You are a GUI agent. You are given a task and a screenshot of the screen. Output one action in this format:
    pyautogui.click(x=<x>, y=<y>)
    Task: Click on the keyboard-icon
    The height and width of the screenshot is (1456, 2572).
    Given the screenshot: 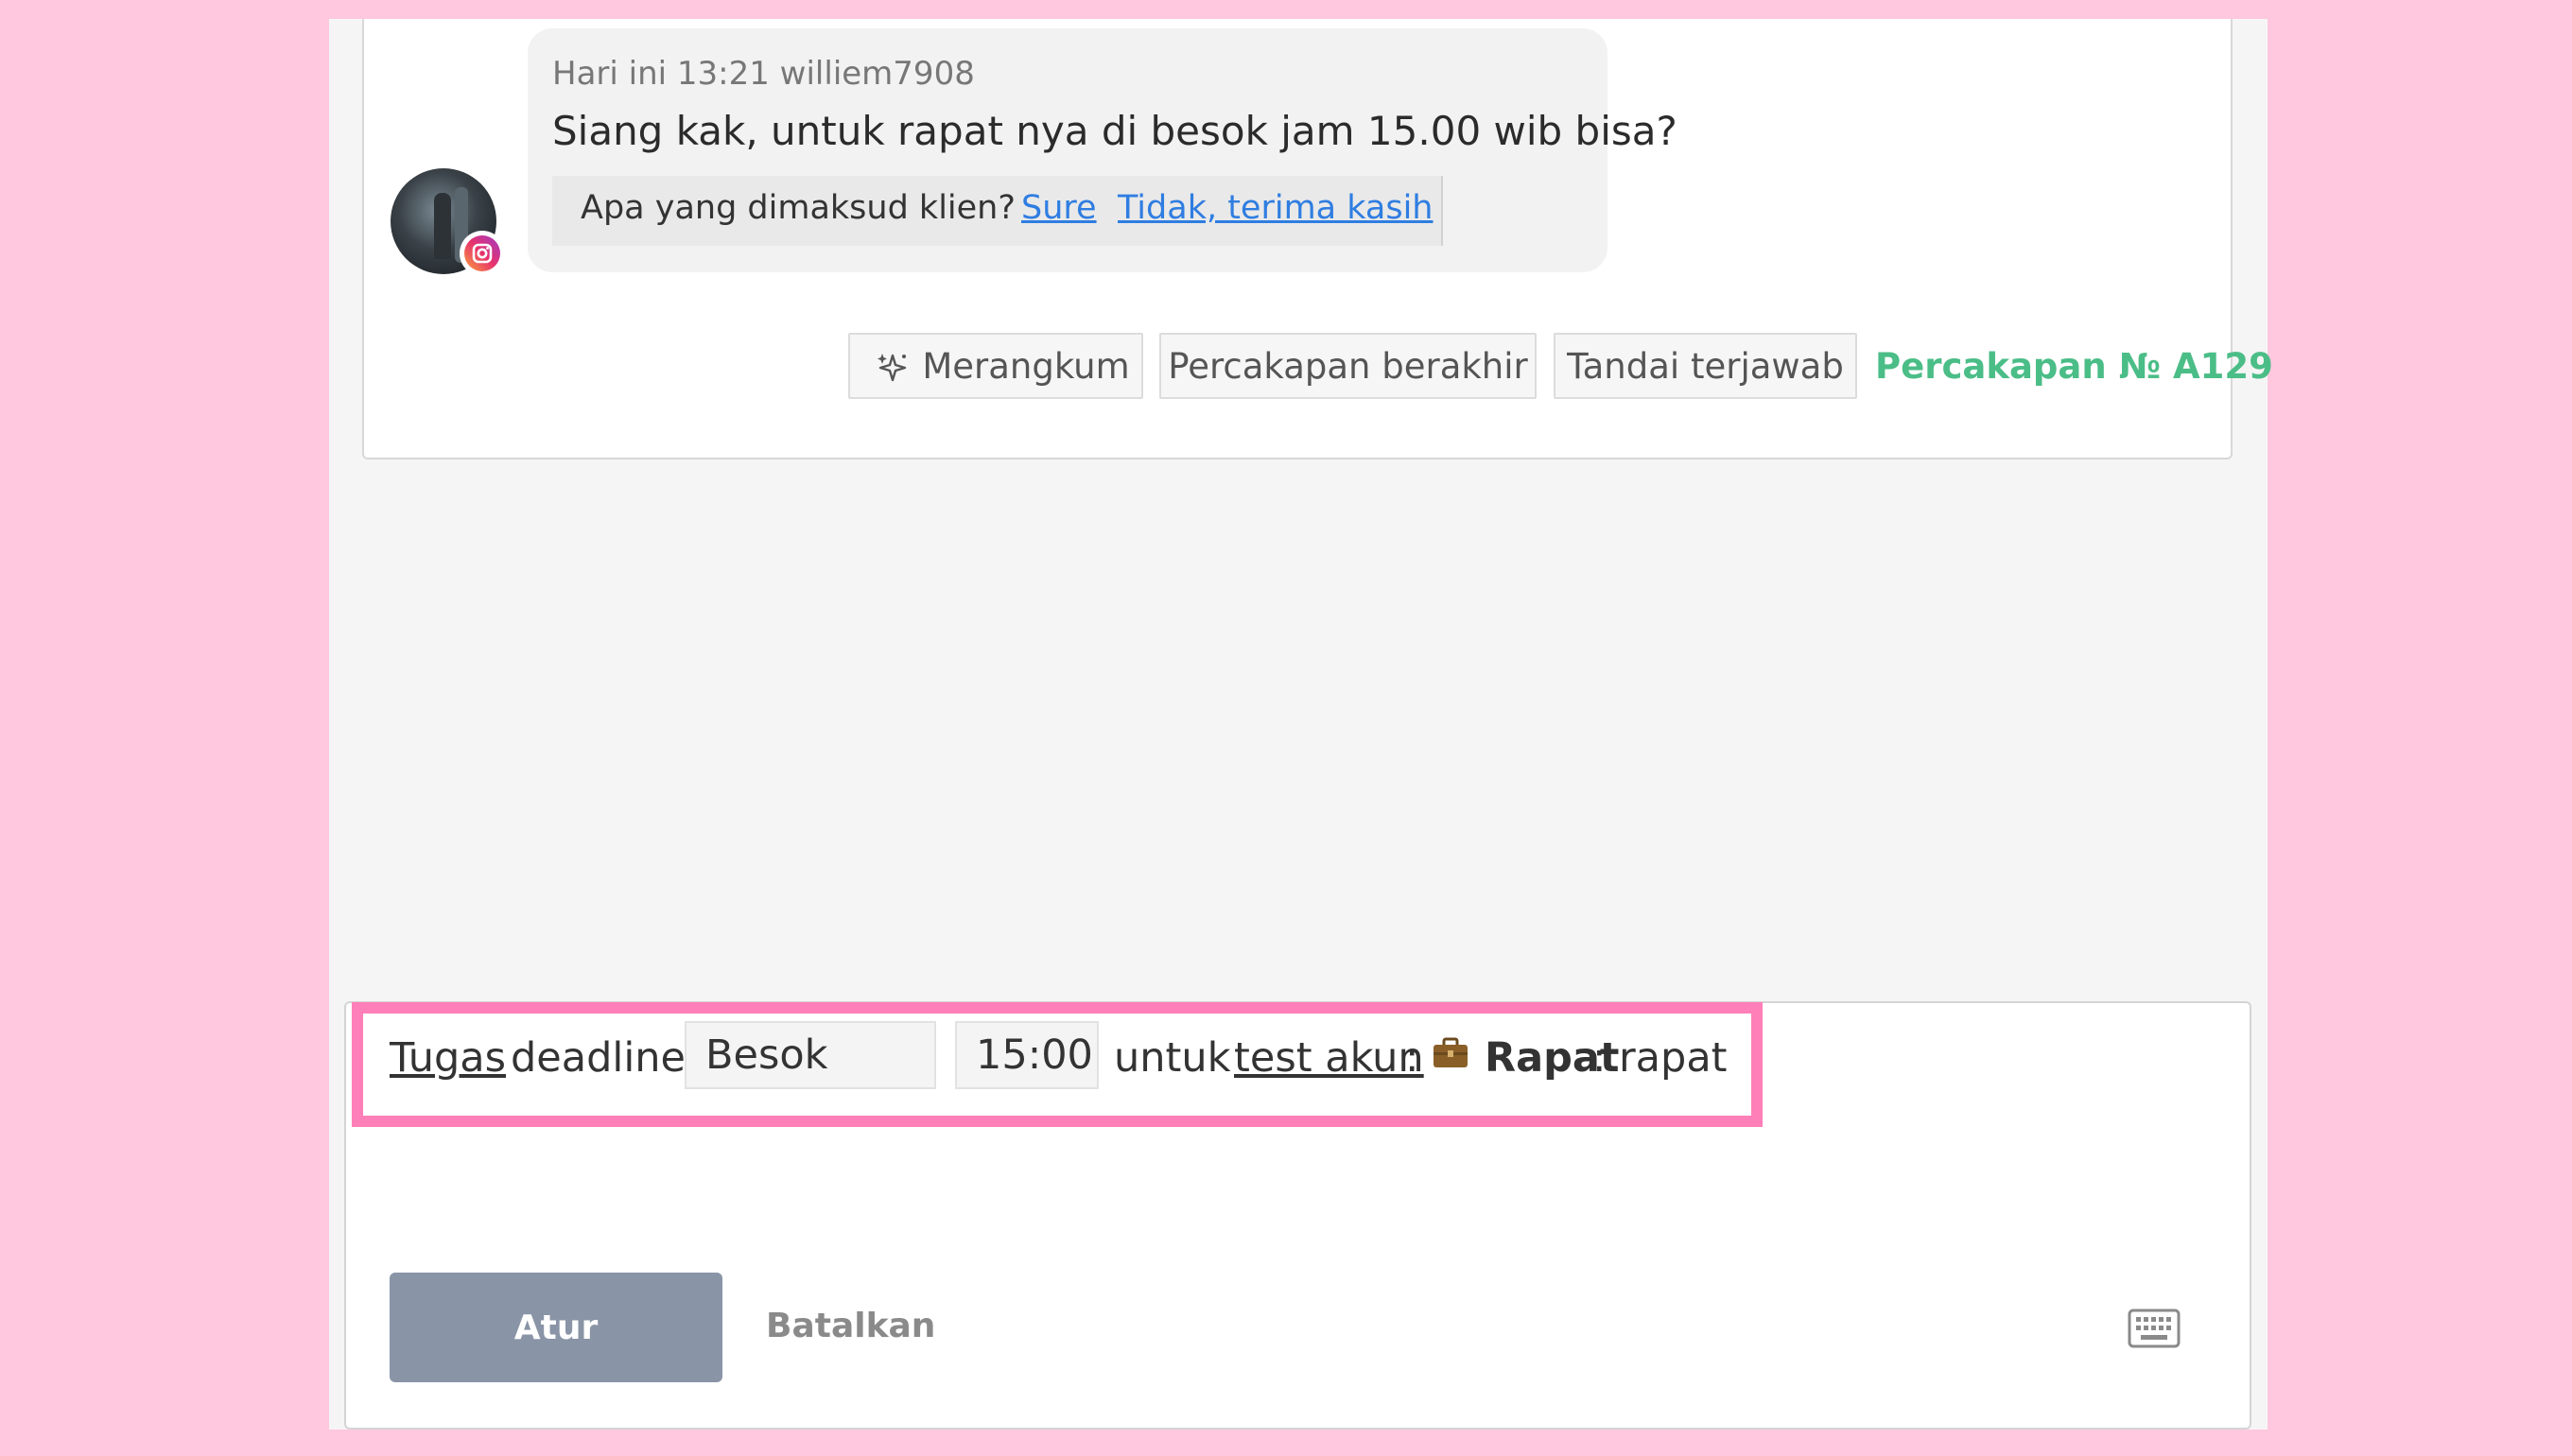 What is the action you would take?
    pyautogui.click(x=2154, y=1328)
    